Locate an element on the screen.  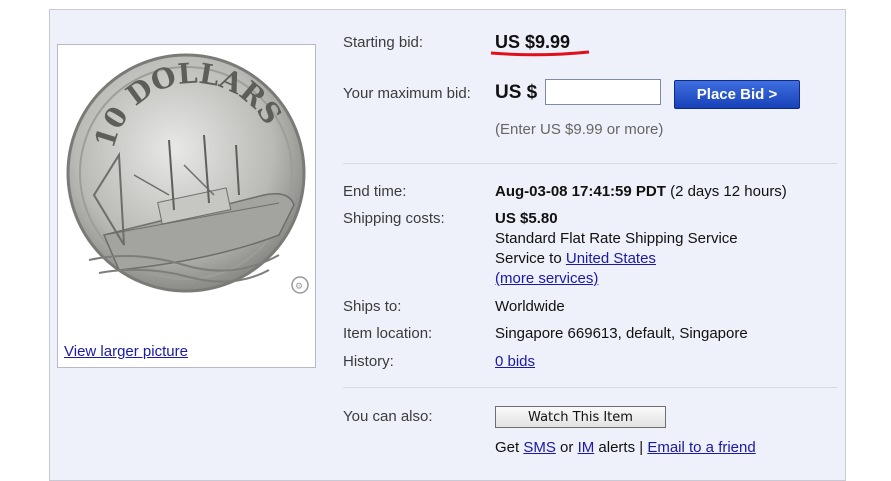
im-link: IM is located at coordinates (586, 447).